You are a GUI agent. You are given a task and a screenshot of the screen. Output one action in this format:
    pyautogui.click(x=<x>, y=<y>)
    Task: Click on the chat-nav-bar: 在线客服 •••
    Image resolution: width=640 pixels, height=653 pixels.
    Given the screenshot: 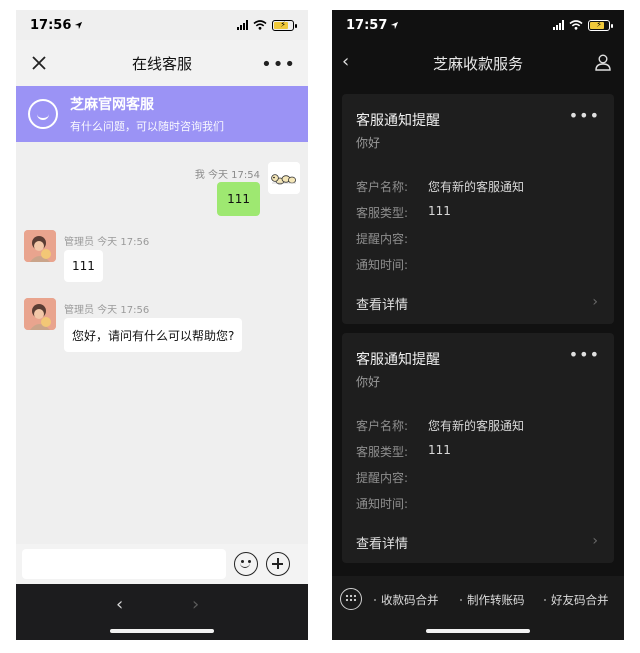 What is the action you would take?
    pyautogui.click(x=162, y=63)
    